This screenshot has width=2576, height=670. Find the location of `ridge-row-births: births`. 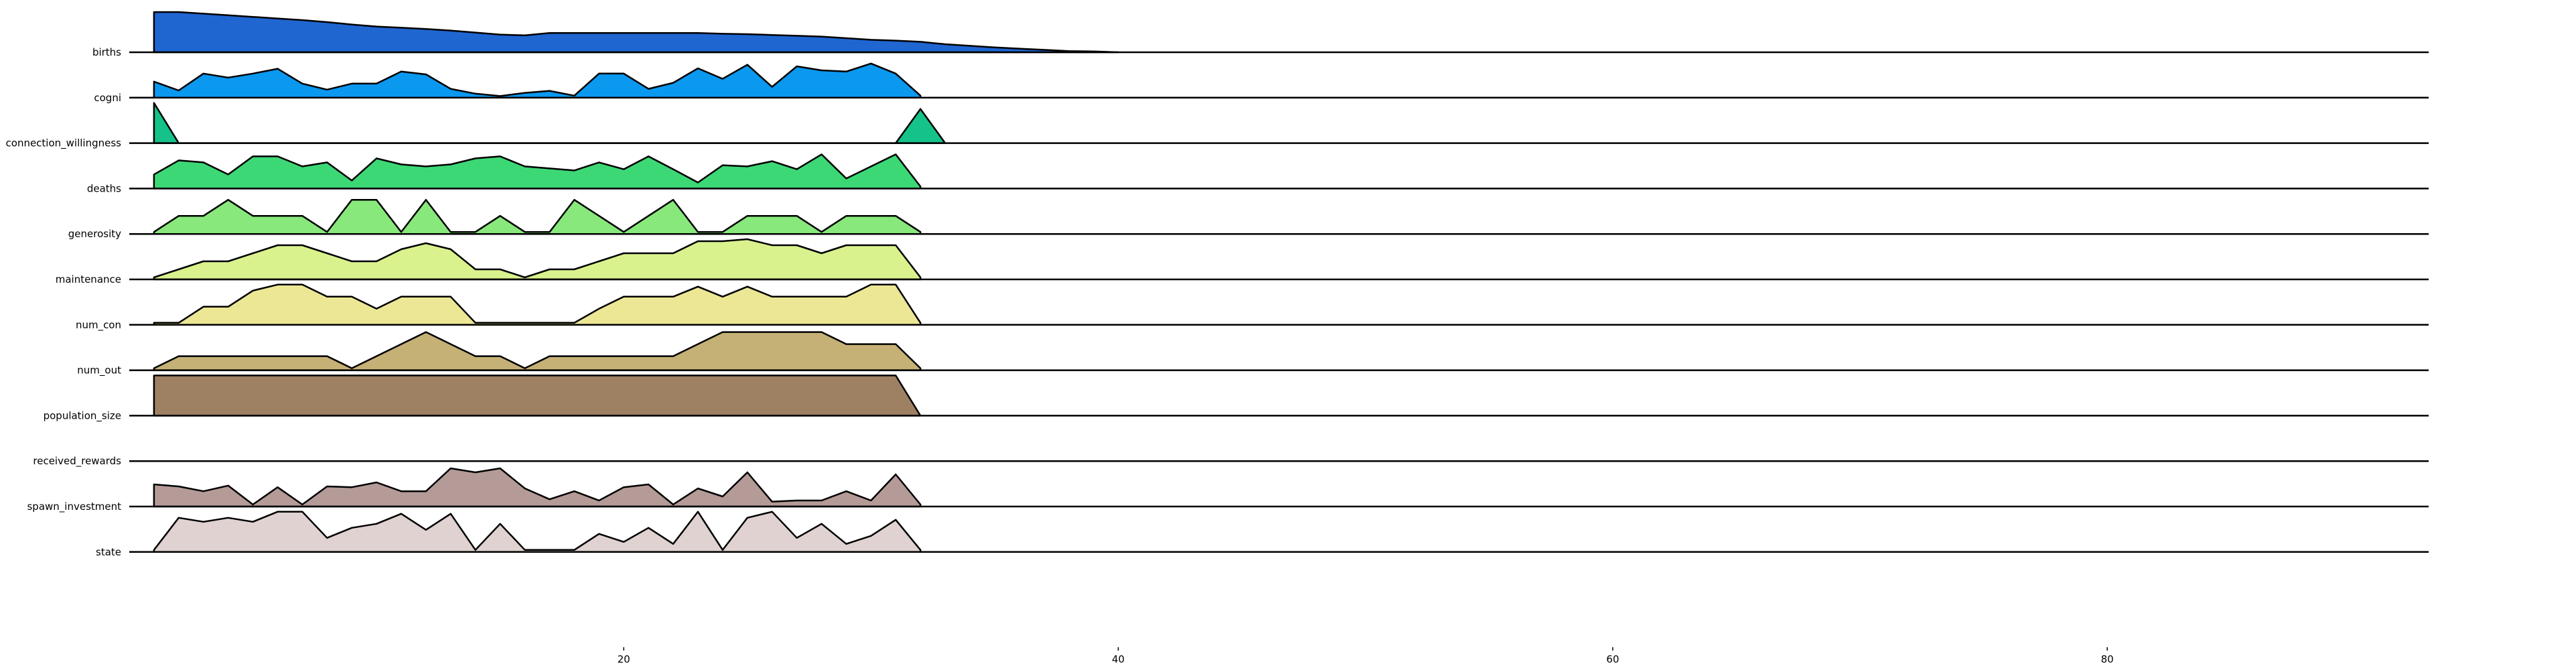

ridge-row-births: births is located at coordinates (1260, 35).